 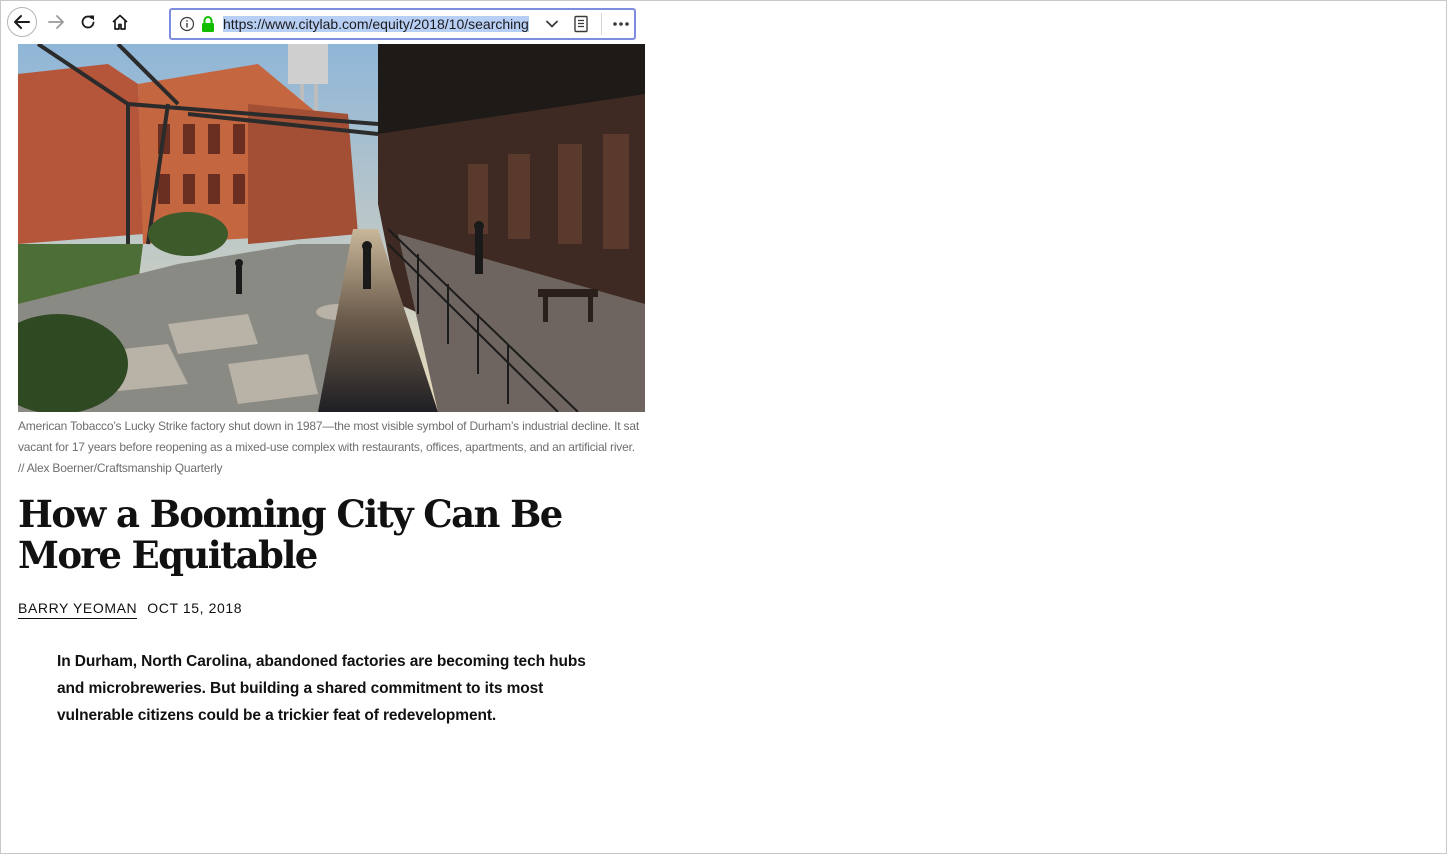 I want to click on lock-icon, so click(x=208, y=24).